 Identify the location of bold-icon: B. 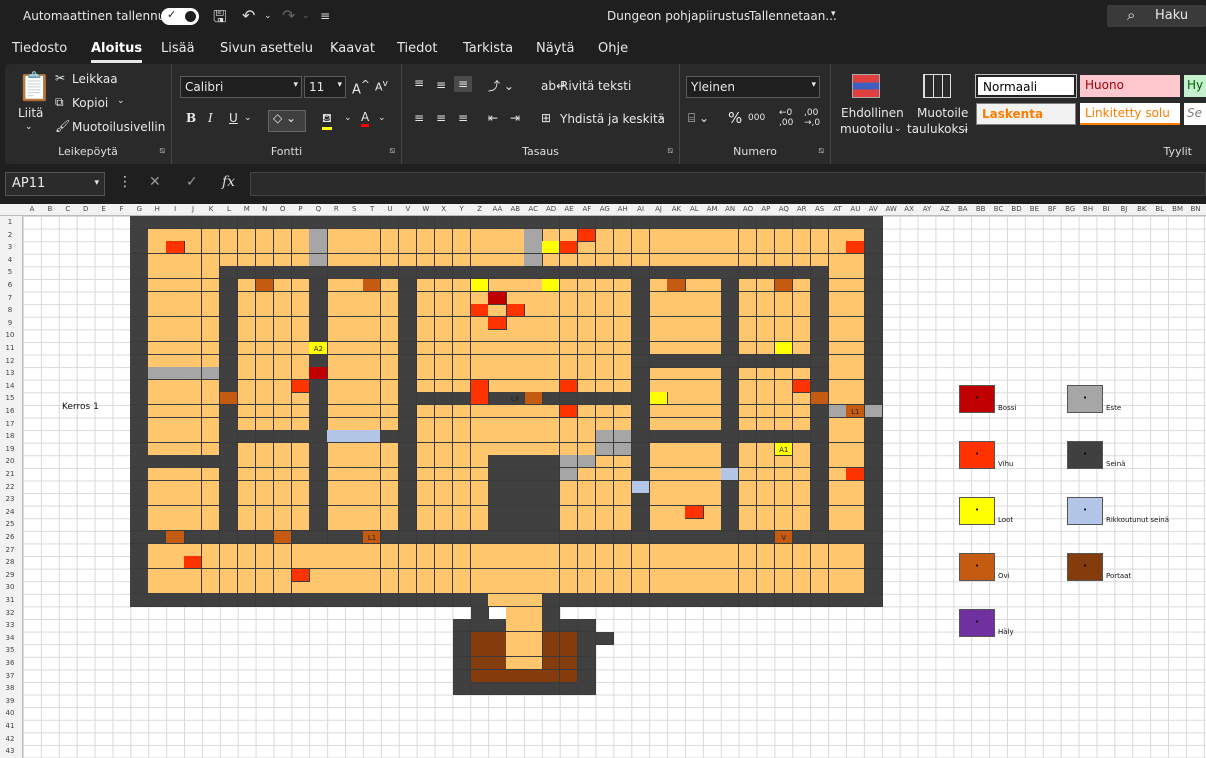
(191, 118).